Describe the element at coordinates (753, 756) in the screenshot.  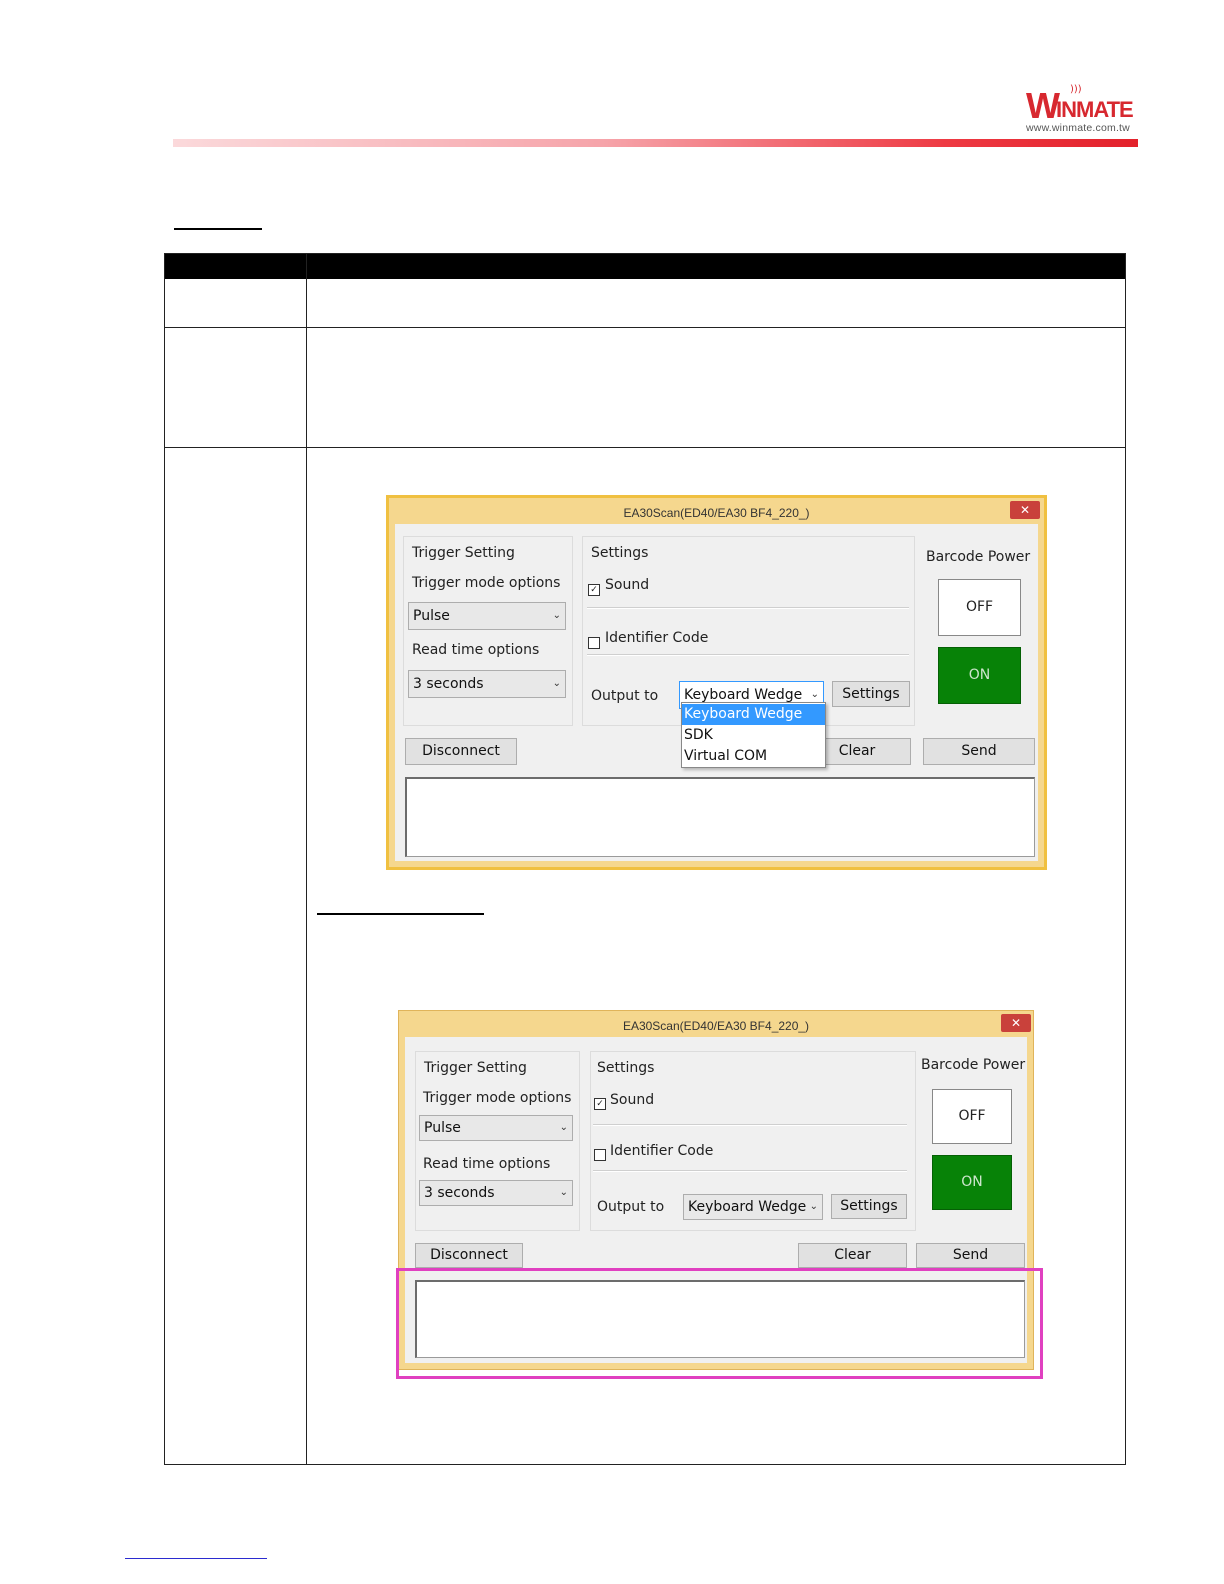
I see `dropdown-option-virtual-com: Virtual COM` at that location.